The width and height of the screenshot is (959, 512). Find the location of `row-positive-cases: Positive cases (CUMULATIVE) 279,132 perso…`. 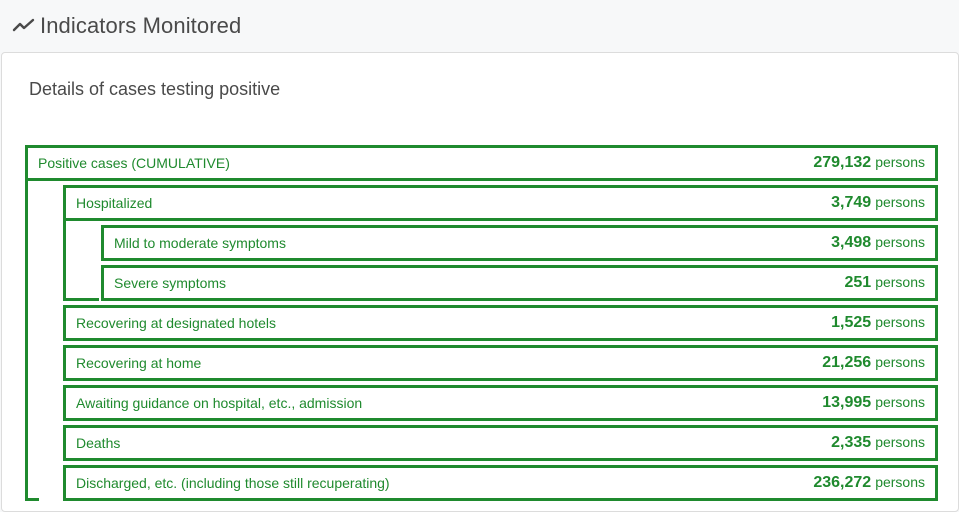

row-positive-cases: Positive cases (CUMULATIVE) 279,132 perso… is located at coordinates (481, 163).